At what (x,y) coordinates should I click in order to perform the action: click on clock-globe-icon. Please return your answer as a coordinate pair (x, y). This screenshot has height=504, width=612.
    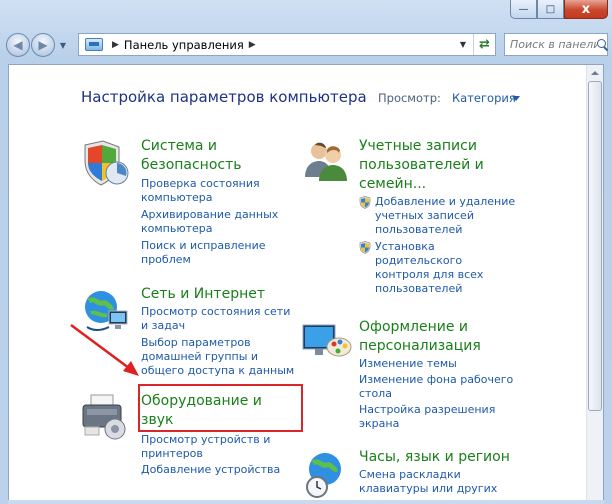
    Looking at the image, I should click on (327, 473).